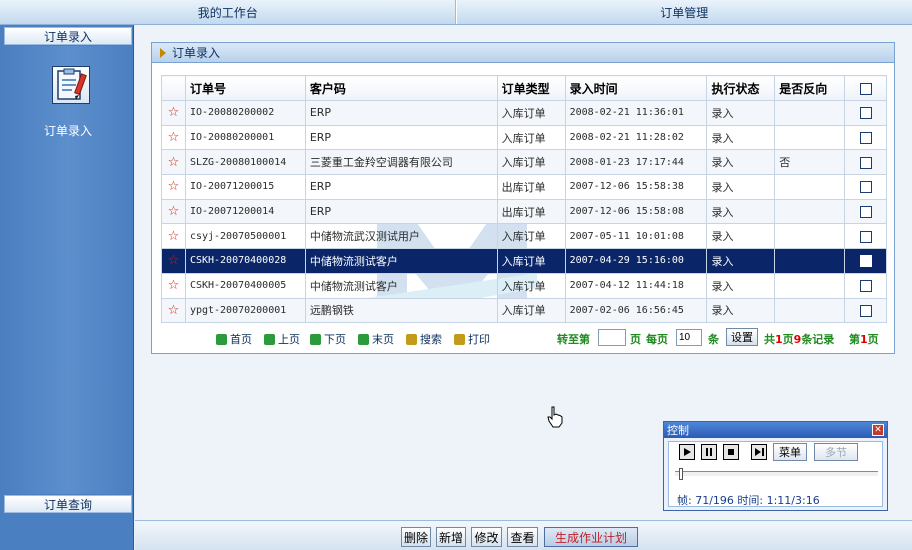 The image size is (912, 550). What do you see at coordinates (612, 337) in the screenshot?
I see `goto-page-input` at bounding box center [612, 337].